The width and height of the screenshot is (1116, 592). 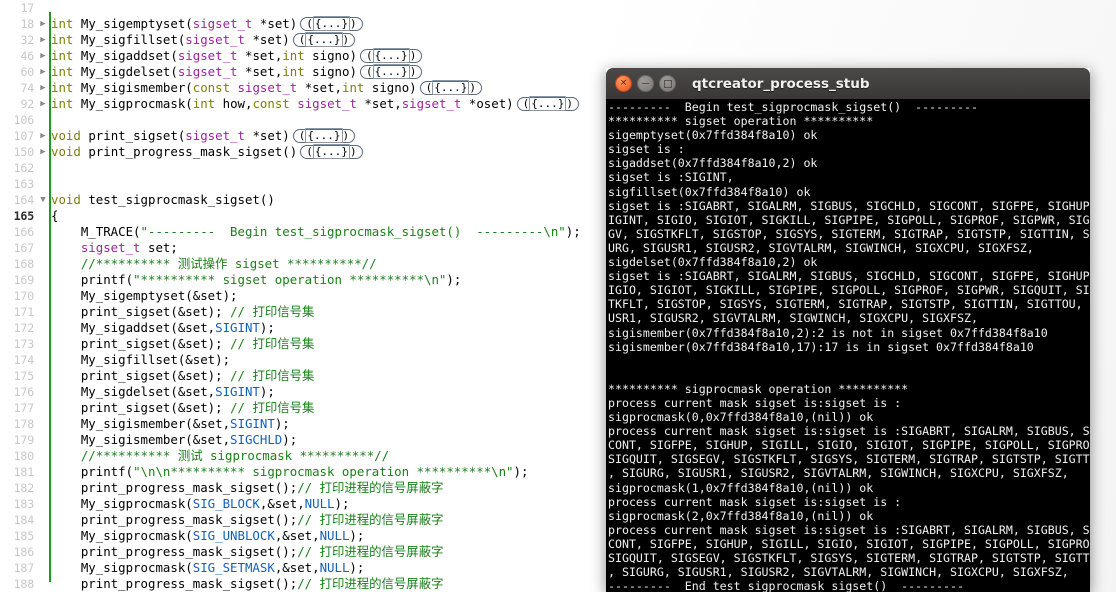 I want to click on line-number: 92, so click(x=27, y=104).